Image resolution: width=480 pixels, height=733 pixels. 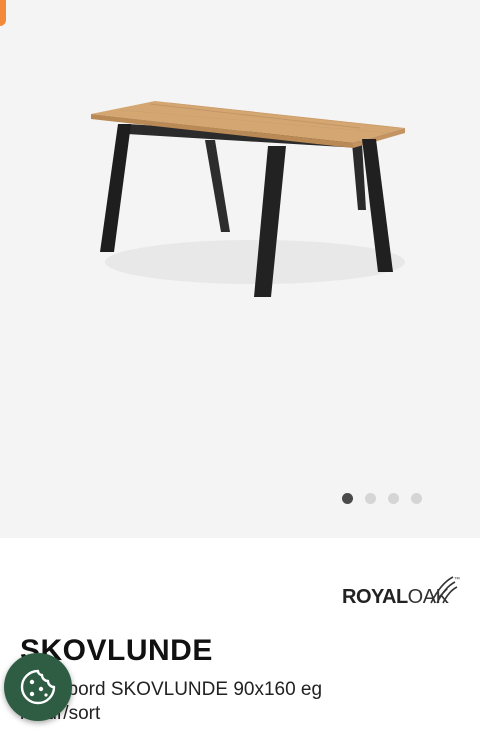 I want to click on brand-trademark: ™, so click(x=457, y=579).